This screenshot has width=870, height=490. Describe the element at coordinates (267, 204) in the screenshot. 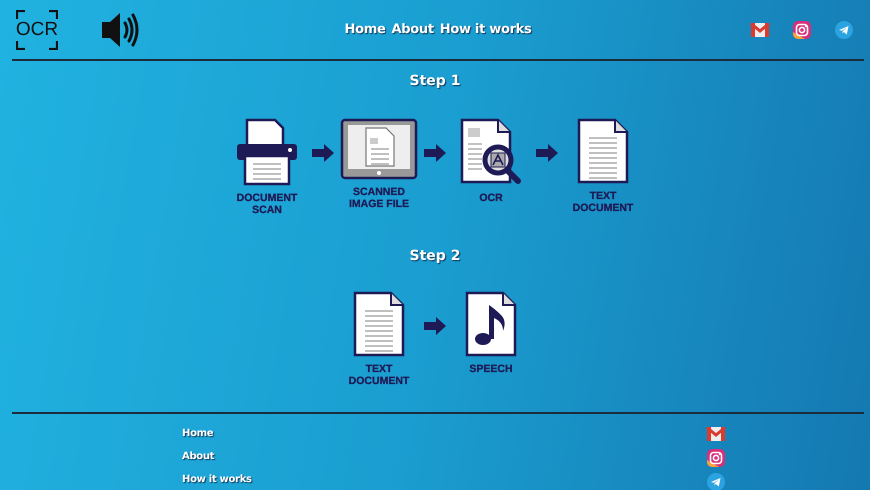

I see `stage-label: DOCUMENT SCAN` at that location.